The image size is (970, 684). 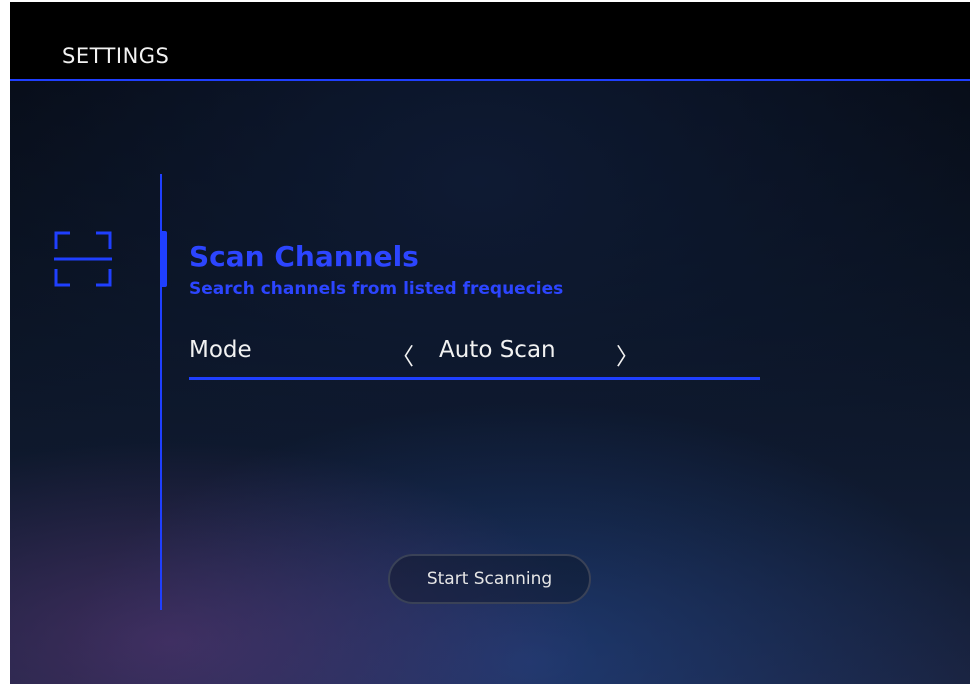 I want to click on selection-indicator, so click(x=163, y=259).